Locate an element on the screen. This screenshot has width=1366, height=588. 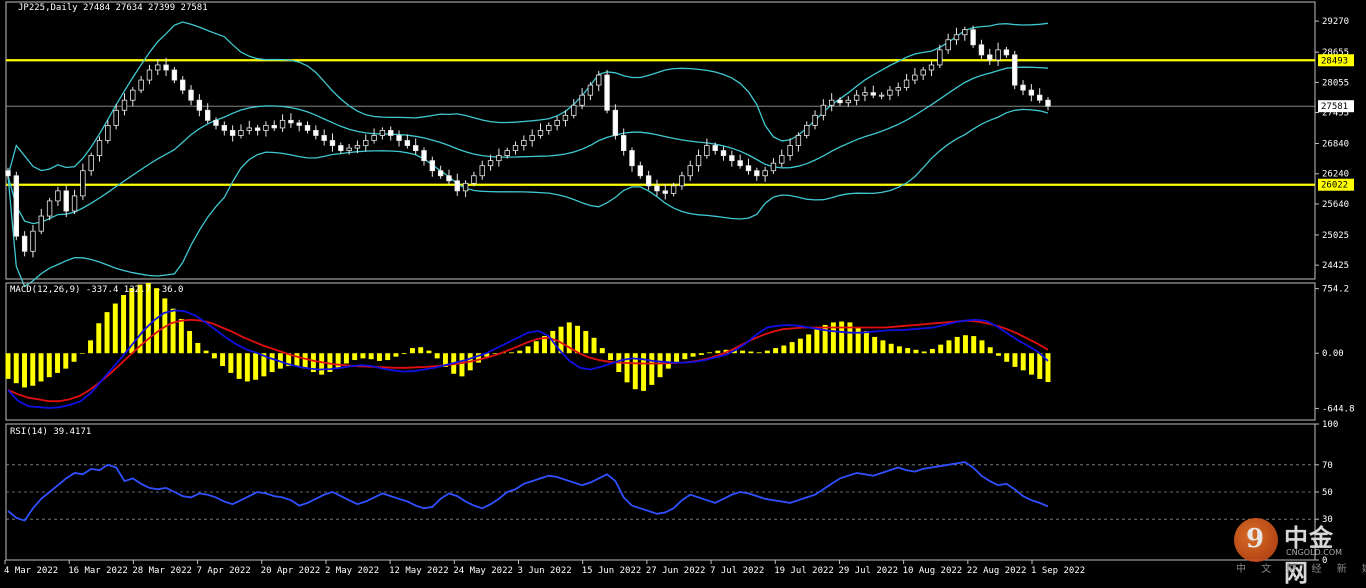
date-label: 4 Mar 2022 is located at coordinates (31, 571).